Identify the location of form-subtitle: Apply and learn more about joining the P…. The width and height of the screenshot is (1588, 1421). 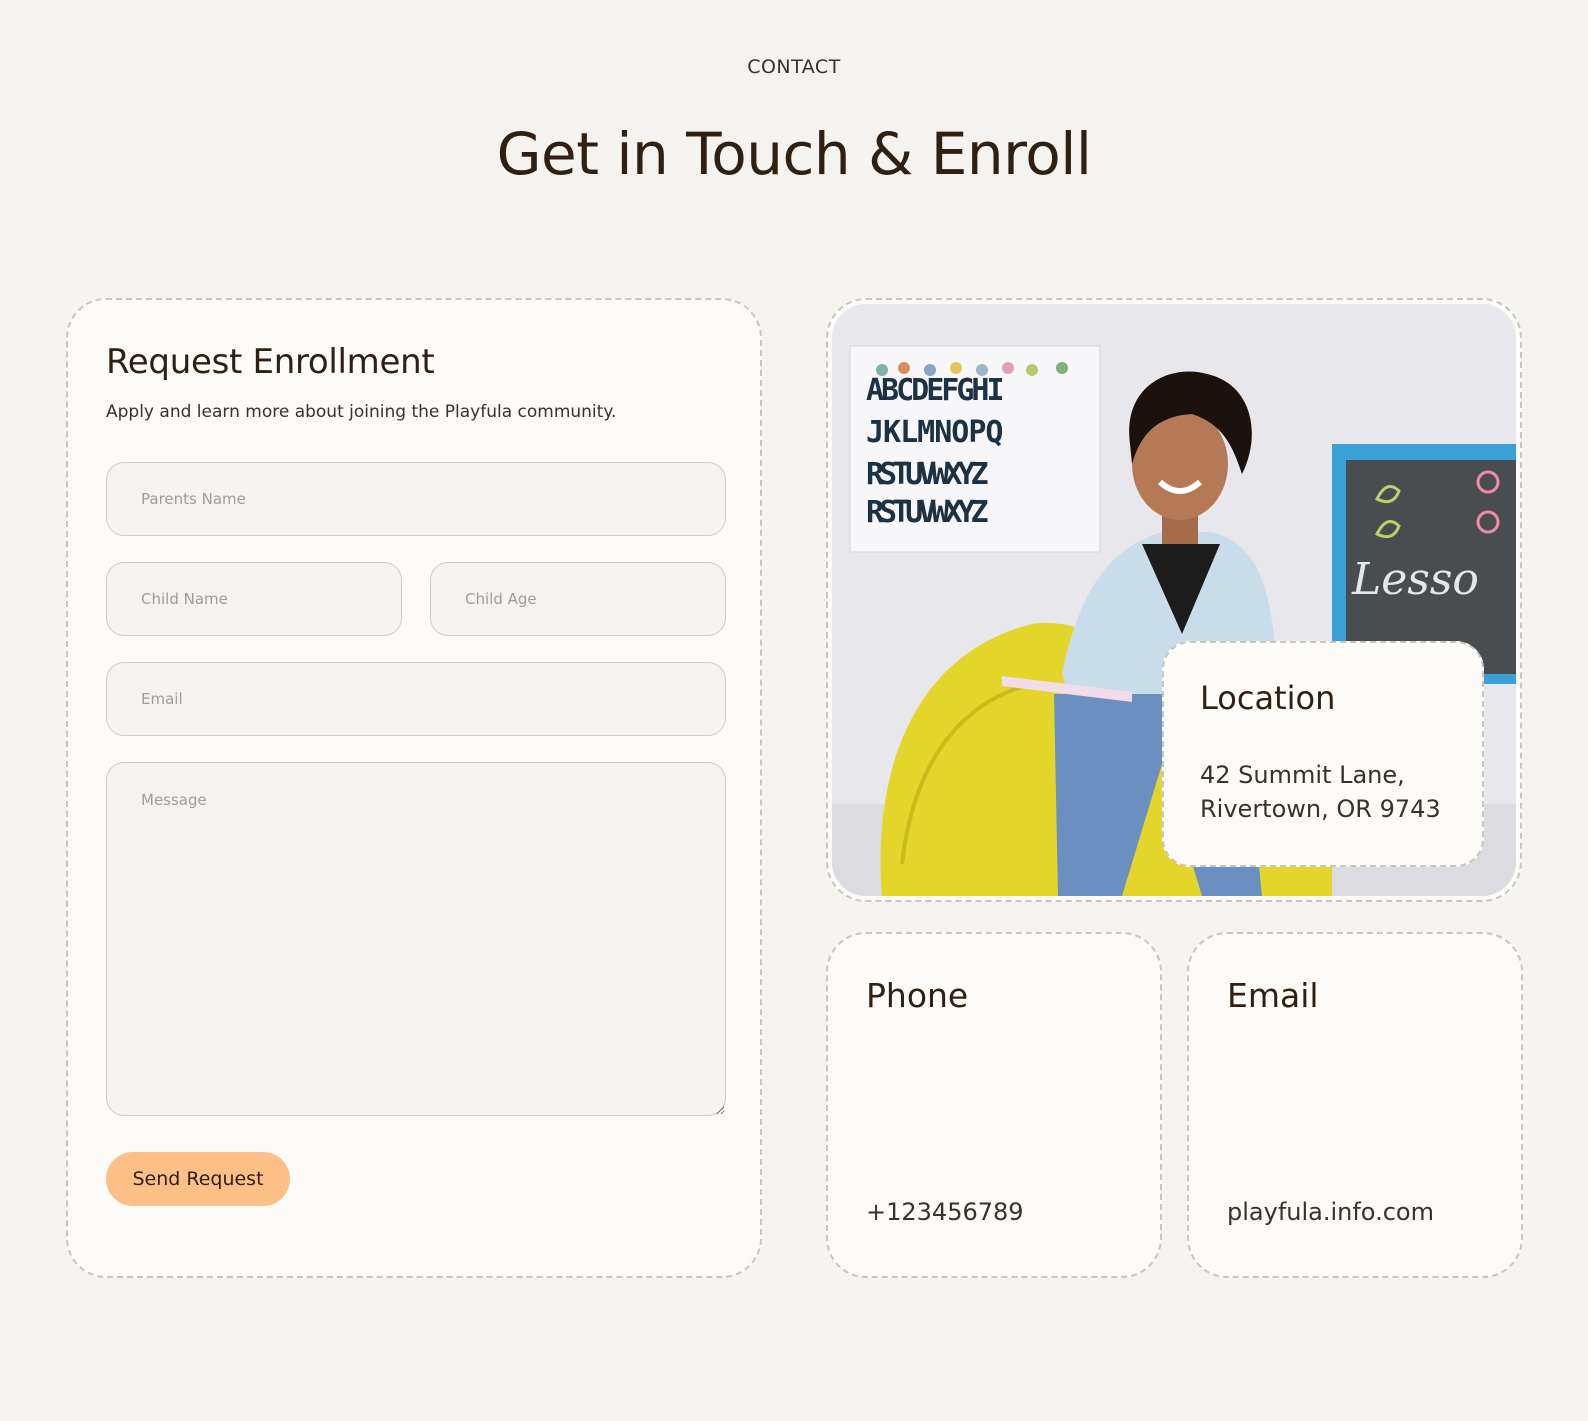
(361, 412).